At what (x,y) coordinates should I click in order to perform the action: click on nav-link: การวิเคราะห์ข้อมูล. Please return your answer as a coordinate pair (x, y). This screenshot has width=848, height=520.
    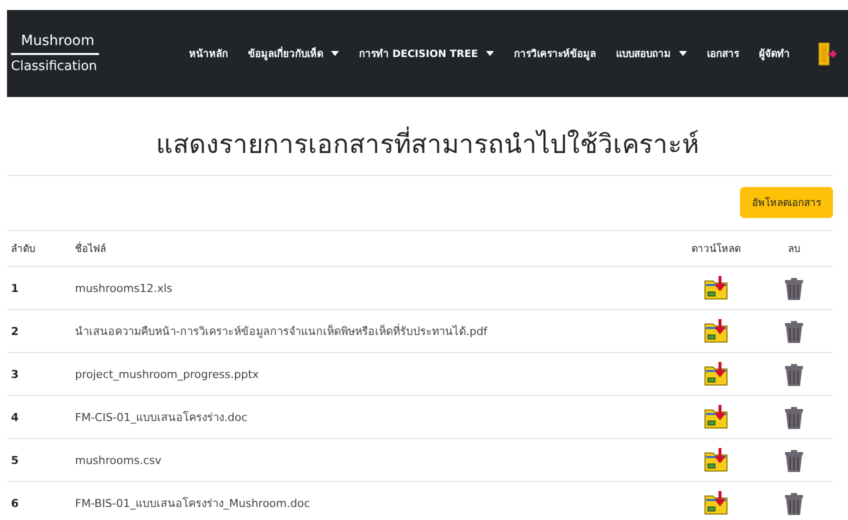
    Looking at the image, I should click on (555, 53).